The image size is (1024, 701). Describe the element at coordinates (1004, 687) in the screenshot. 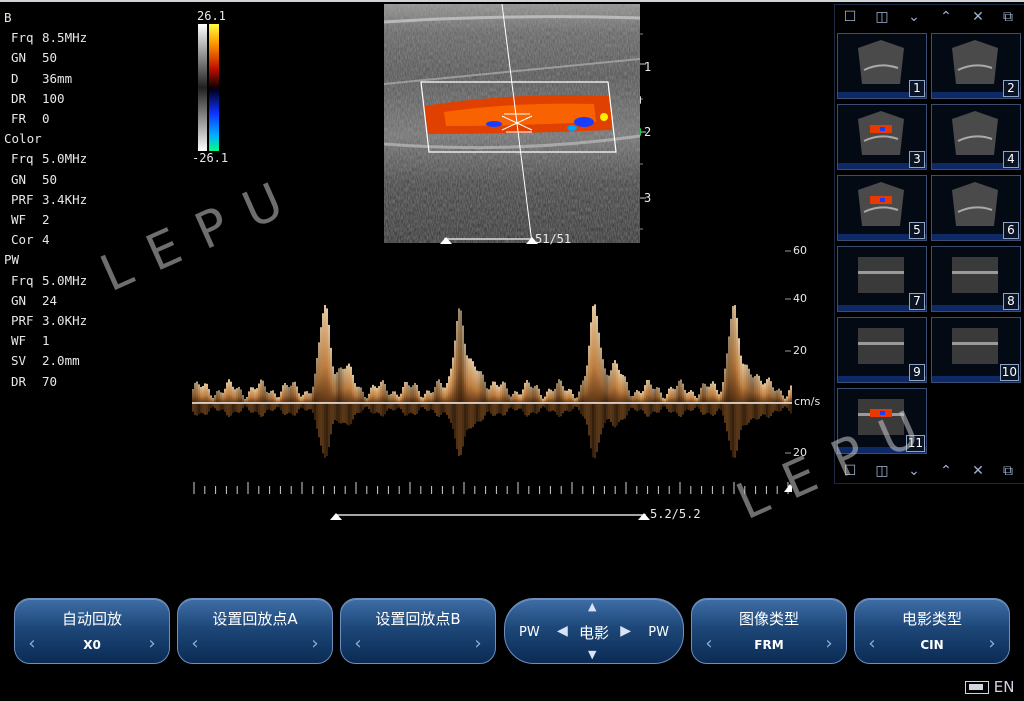

I see `input-language: EN` at that location.